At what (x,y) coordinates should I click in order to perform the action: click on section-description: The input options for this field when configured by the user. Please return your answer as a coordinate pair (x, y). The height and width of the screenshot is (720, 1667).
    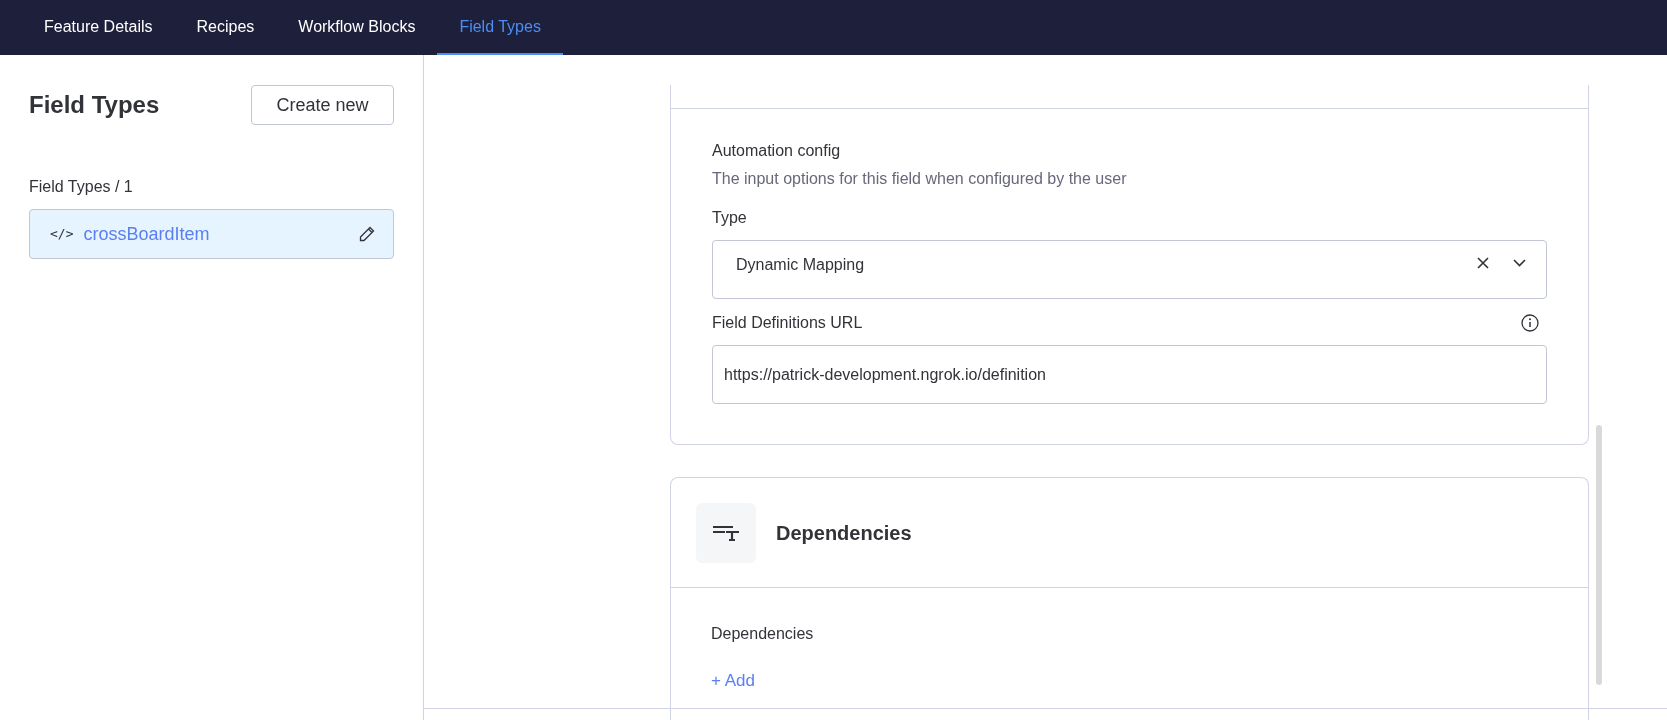
    Looking at the image, I should click on (920, 179).